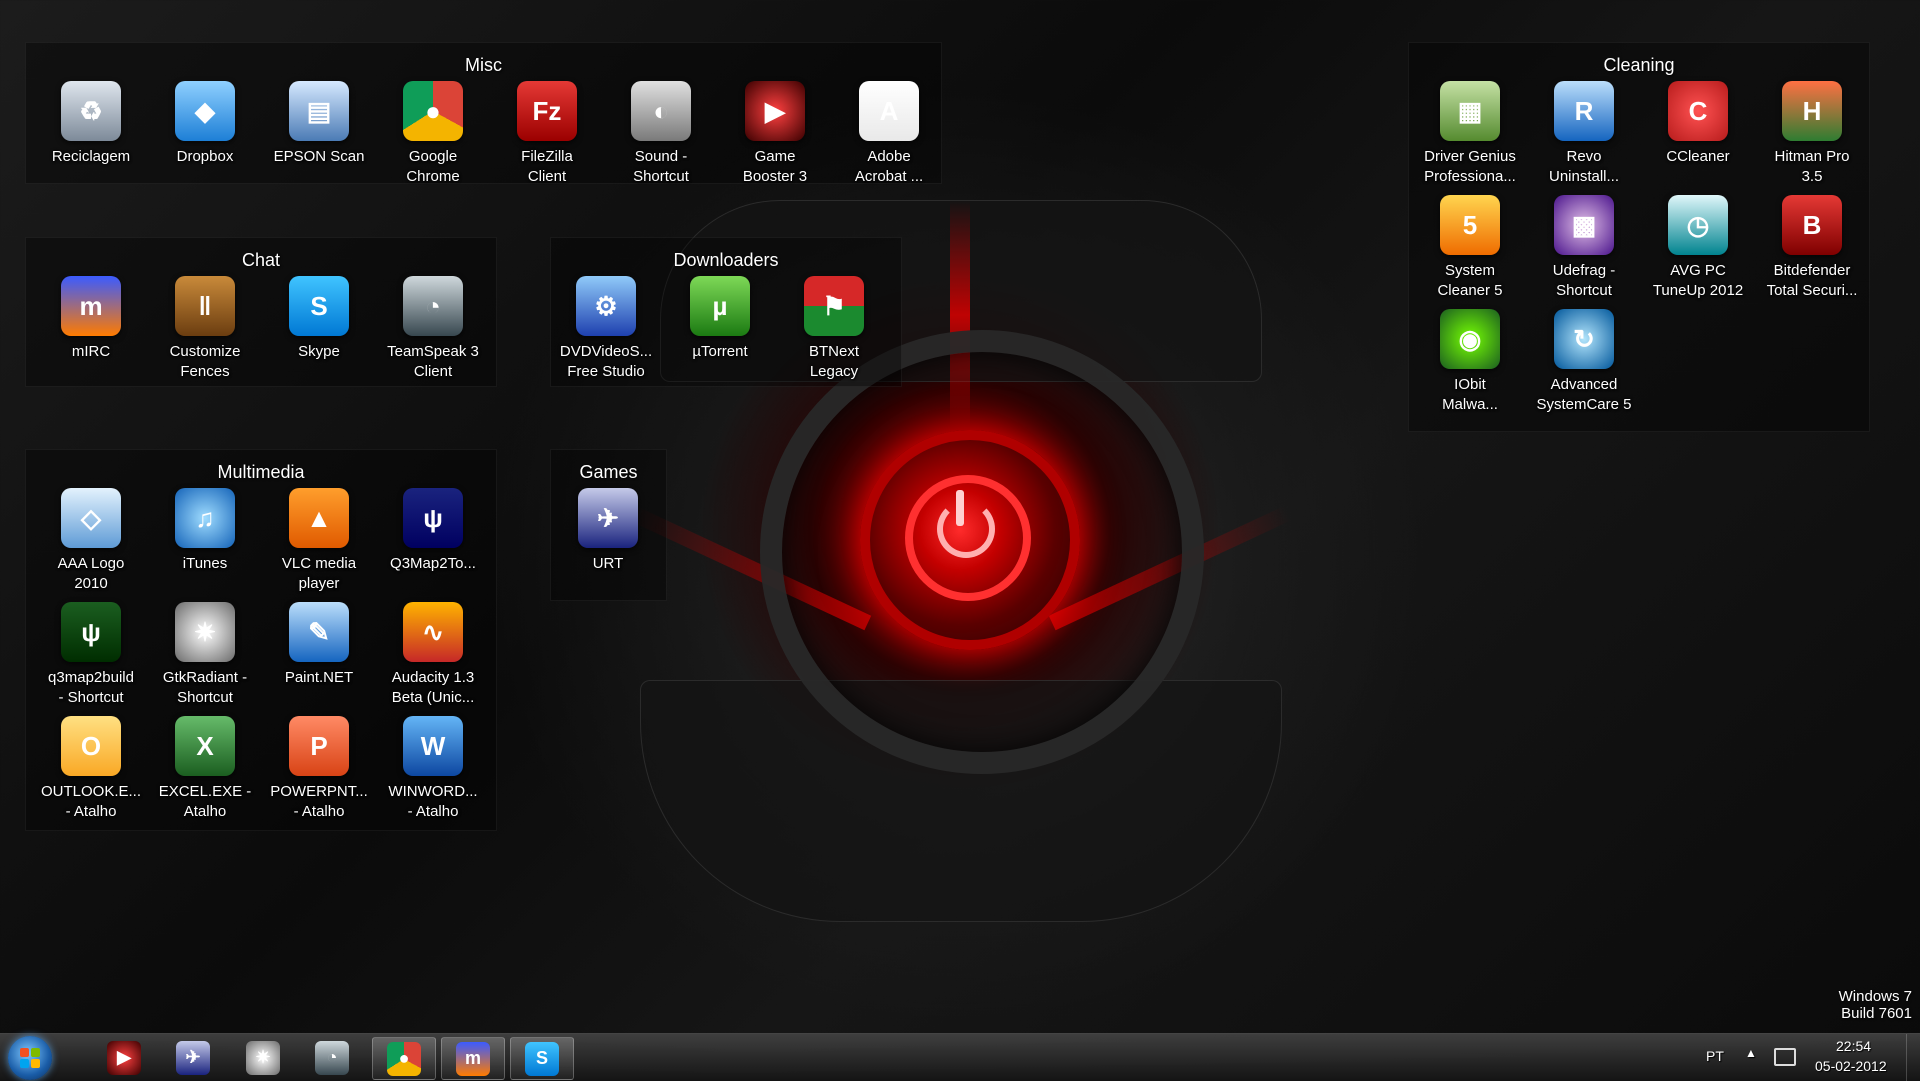 This screenshot has height=1081, width=1920. What do you see at coordinates (433, 166) in the screenshot?
I see `shortcut-label: Google Chrome` at bounding box center [433, 166].